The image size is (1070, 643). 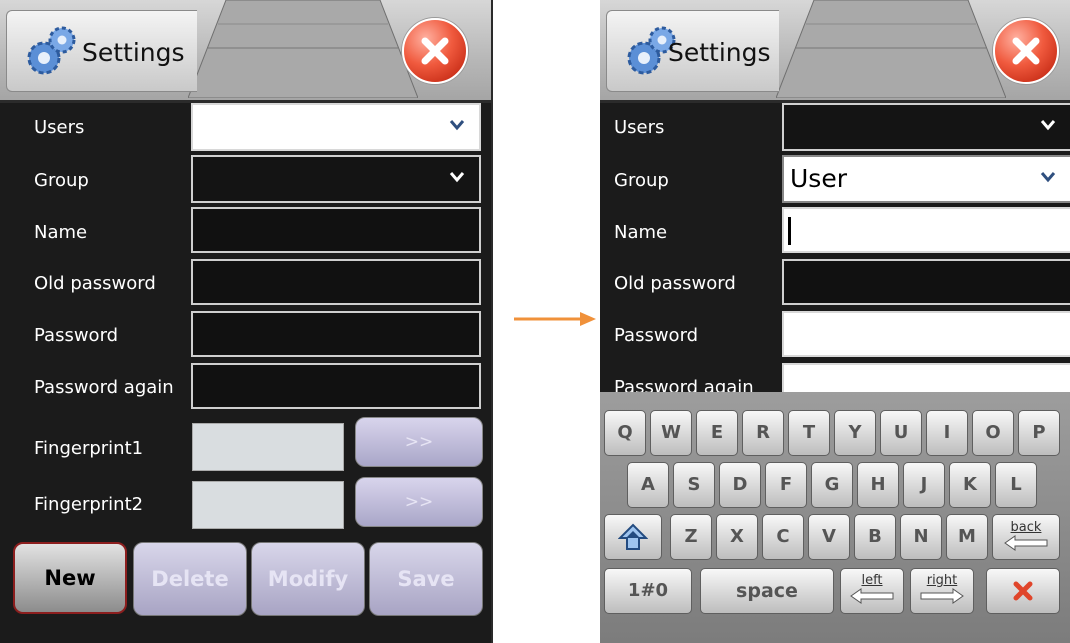 I want to click on numbers-key: 1#0, so click(x=648, y=591).